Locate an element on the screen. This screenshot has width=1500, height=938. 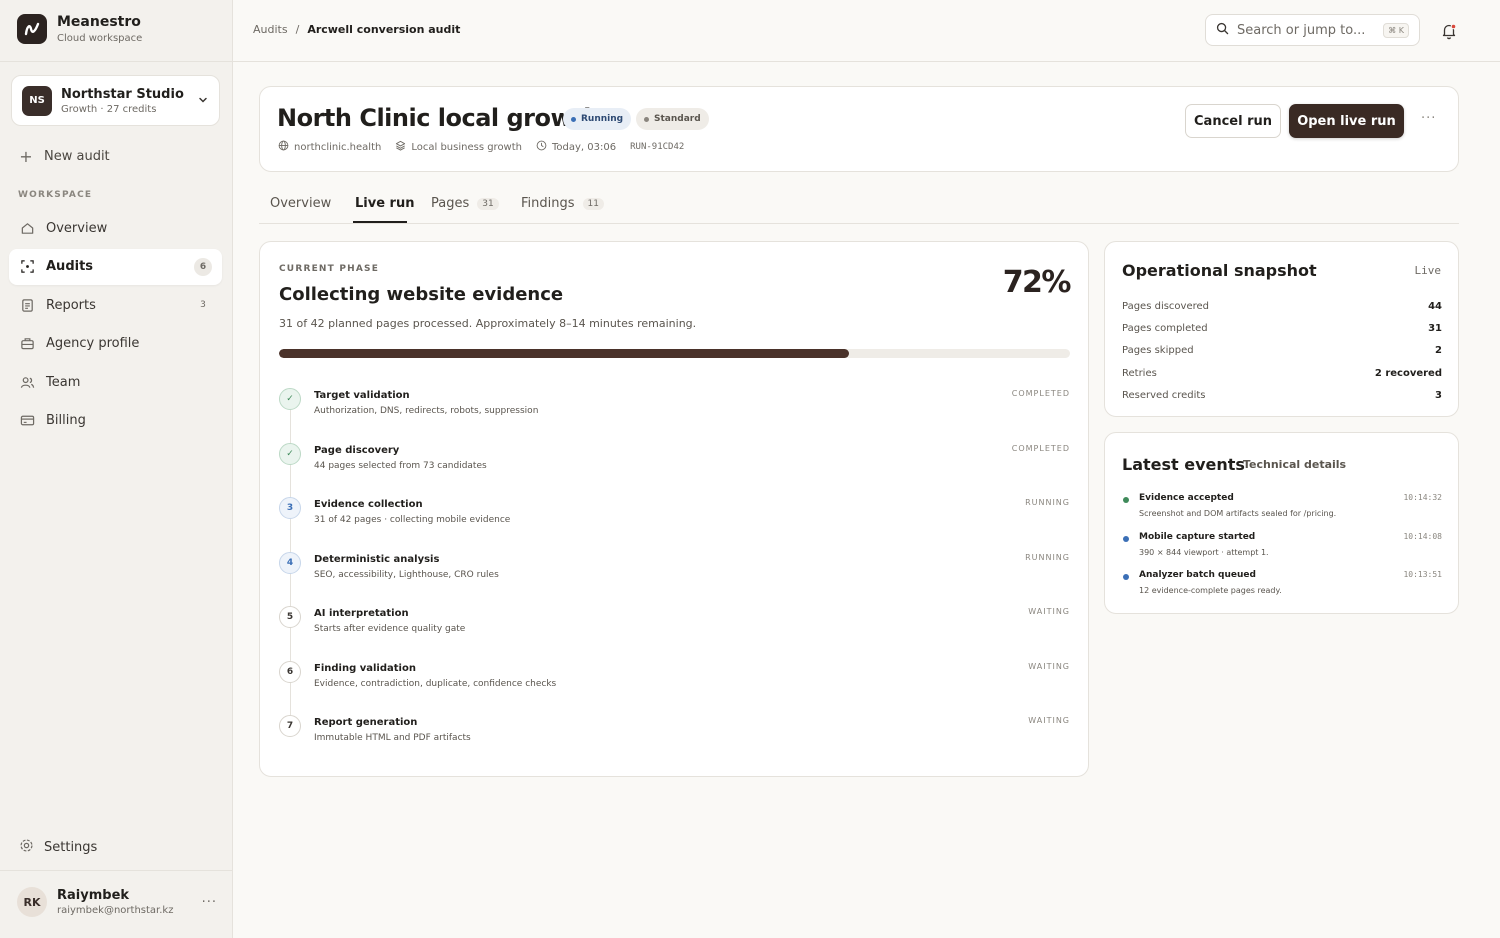
meta-type: Local business growth is located at coordinates (458, 147).